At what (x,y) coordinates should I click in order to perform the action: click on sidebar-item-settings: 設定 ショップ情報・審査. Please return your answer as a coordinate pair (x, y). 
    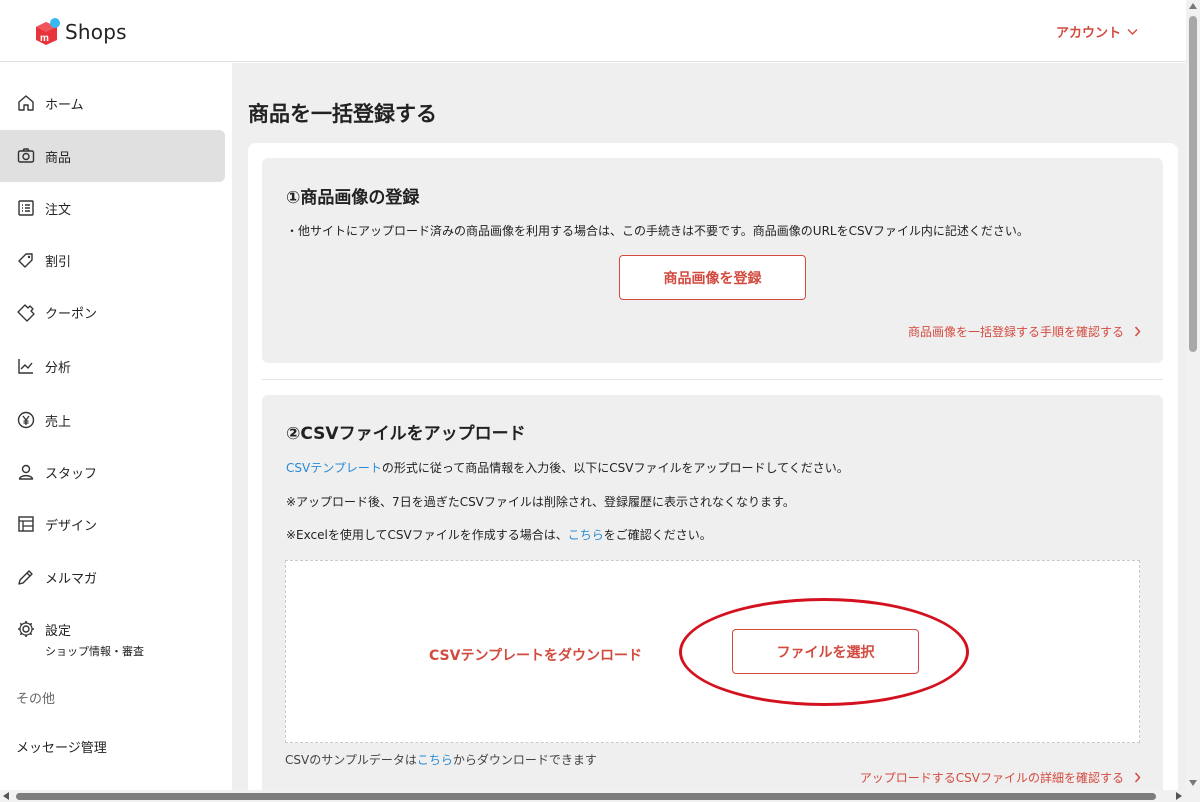
    Looking at the image, I should click on (112, 639).